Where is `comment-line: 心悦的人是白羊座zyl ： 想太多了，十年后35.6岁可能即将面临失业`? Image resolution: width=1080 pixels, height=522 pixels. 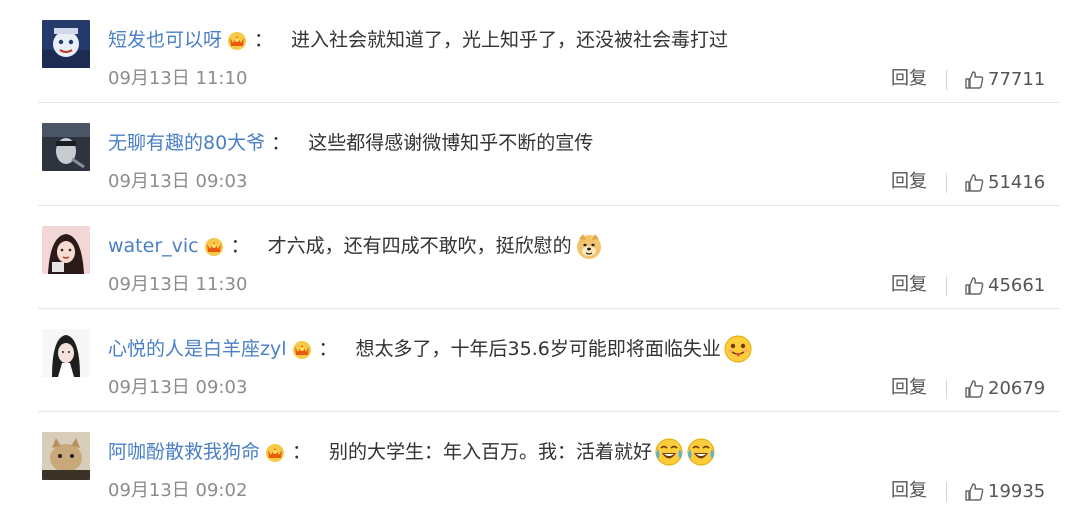 comment-line: 心悦的人是白羊座zyl ： 想太多了，十年后35.6岁可能即将面临失业 is located at coordinates (430, 349).